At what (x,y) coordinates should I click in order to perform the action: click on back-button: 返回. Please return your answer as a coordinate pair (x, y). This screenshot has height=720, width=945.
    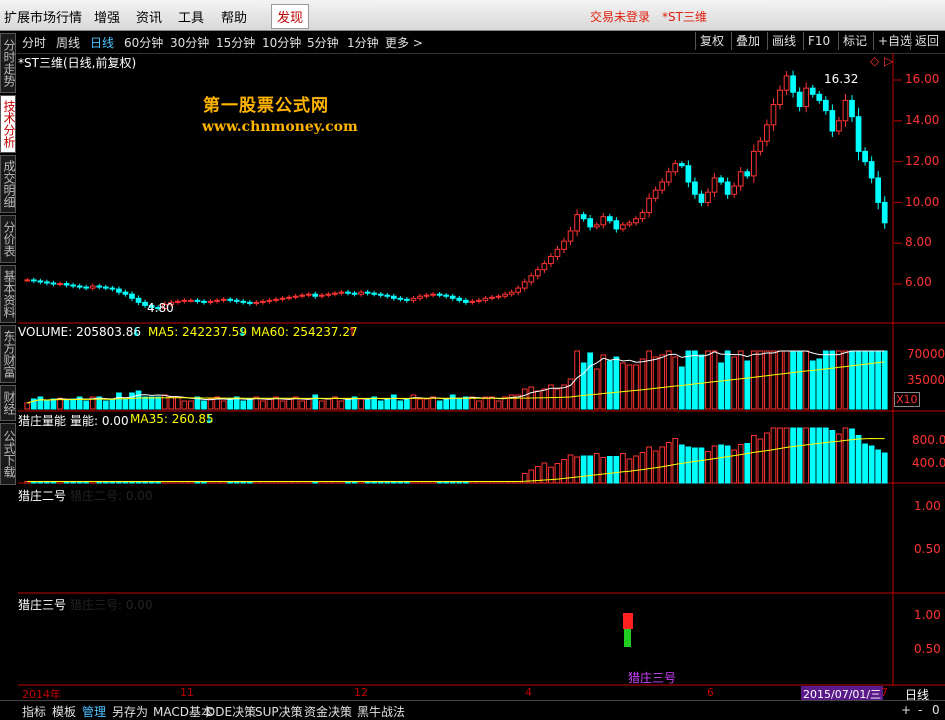
    Looking at the image, I should click on (926, 41).